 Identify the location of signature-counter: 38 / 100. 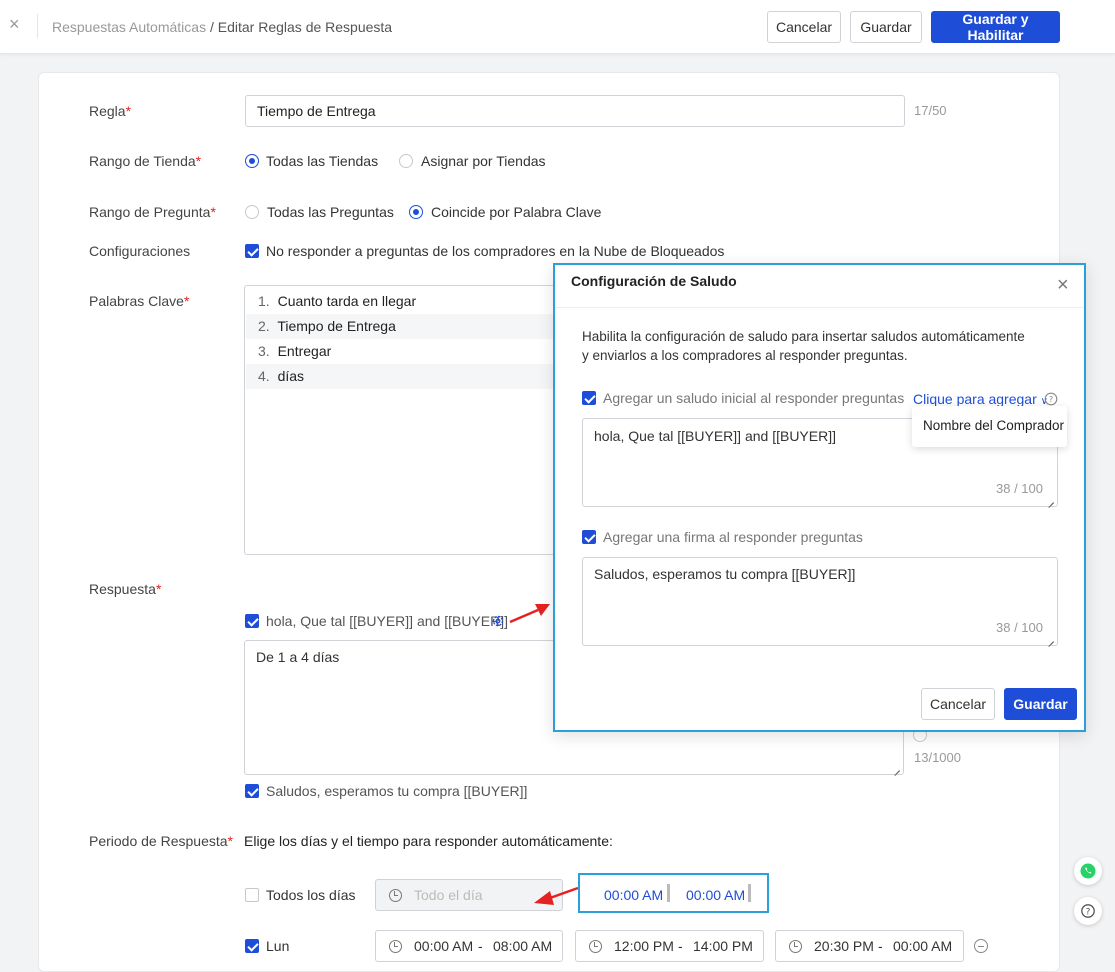
(1019, 627).